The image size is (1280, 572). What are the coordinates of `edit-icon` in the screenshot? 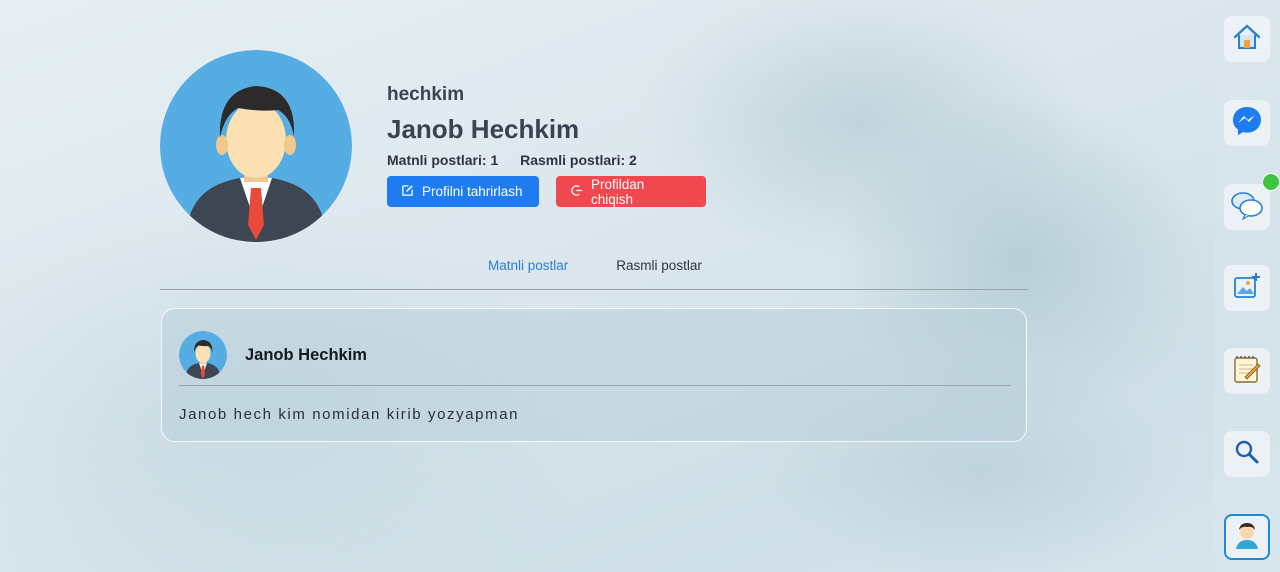 It's located at (407, 192).